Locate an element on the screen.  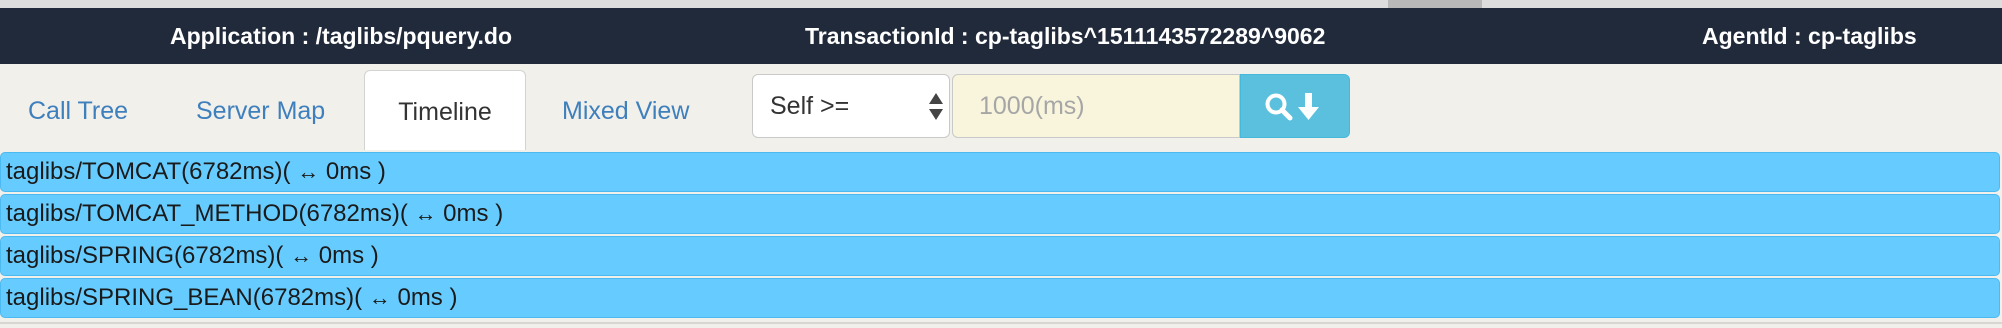
bottom-divider is located at coordinates (1001, 323).